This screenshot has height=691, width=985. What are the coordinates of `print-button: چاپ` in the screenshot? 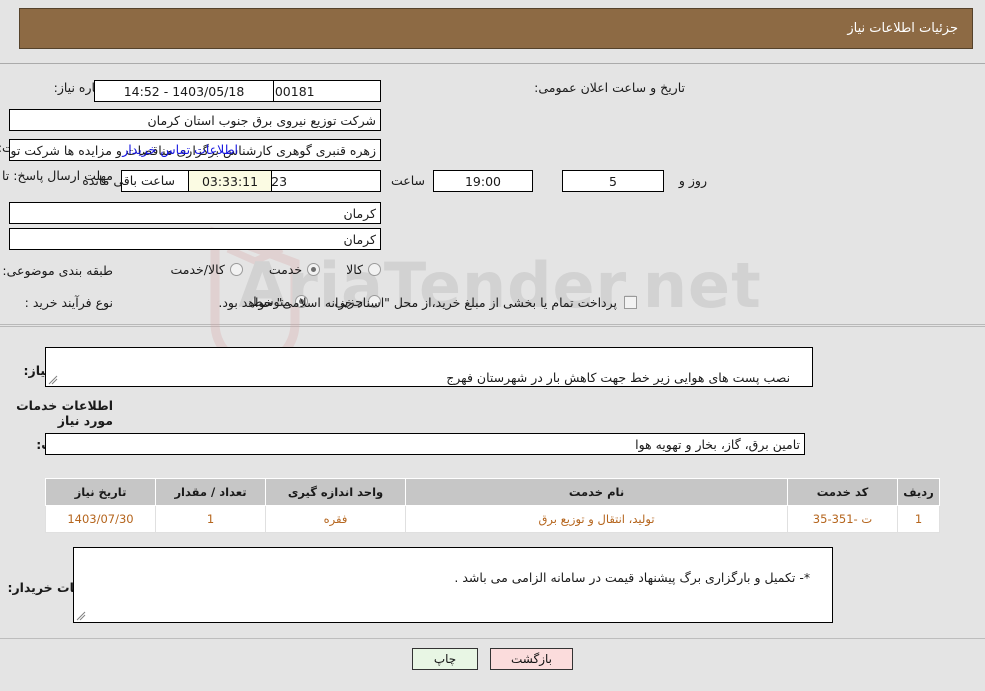 It's located at (445, 659).